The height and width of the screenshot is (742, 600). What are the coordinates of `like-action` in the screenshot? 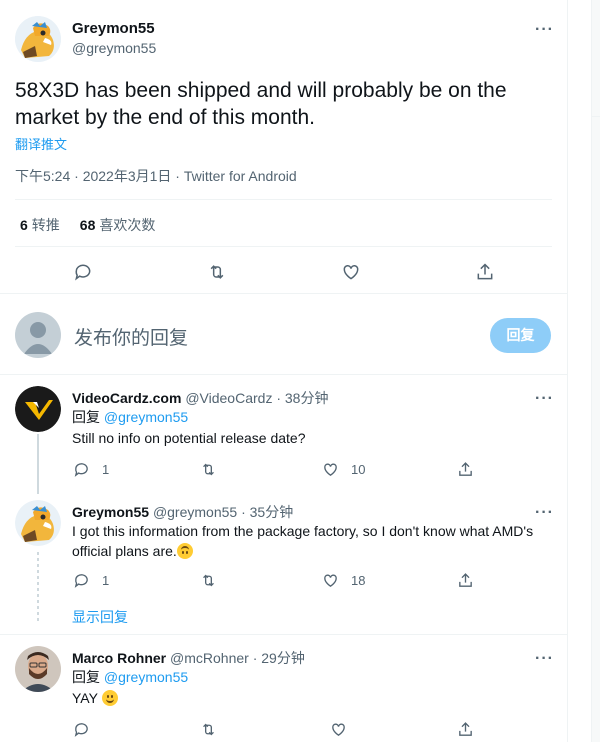 It's located at (338, 729).